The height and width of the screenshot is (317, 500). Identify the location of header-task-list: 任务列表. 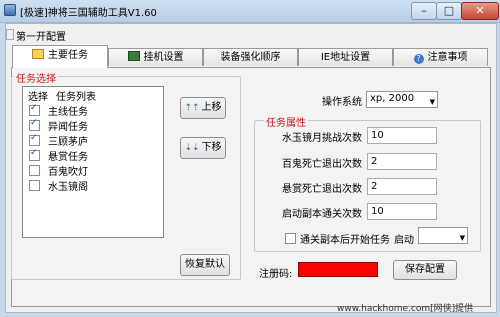
(76, 97).